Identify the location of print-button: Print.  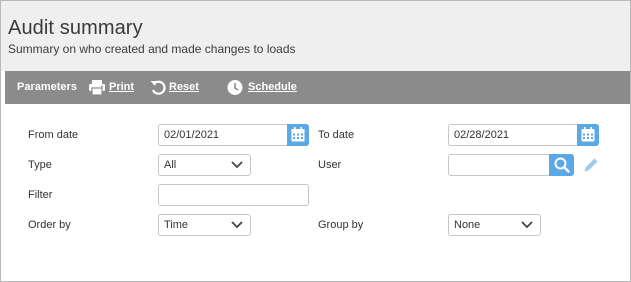
(121, 87).